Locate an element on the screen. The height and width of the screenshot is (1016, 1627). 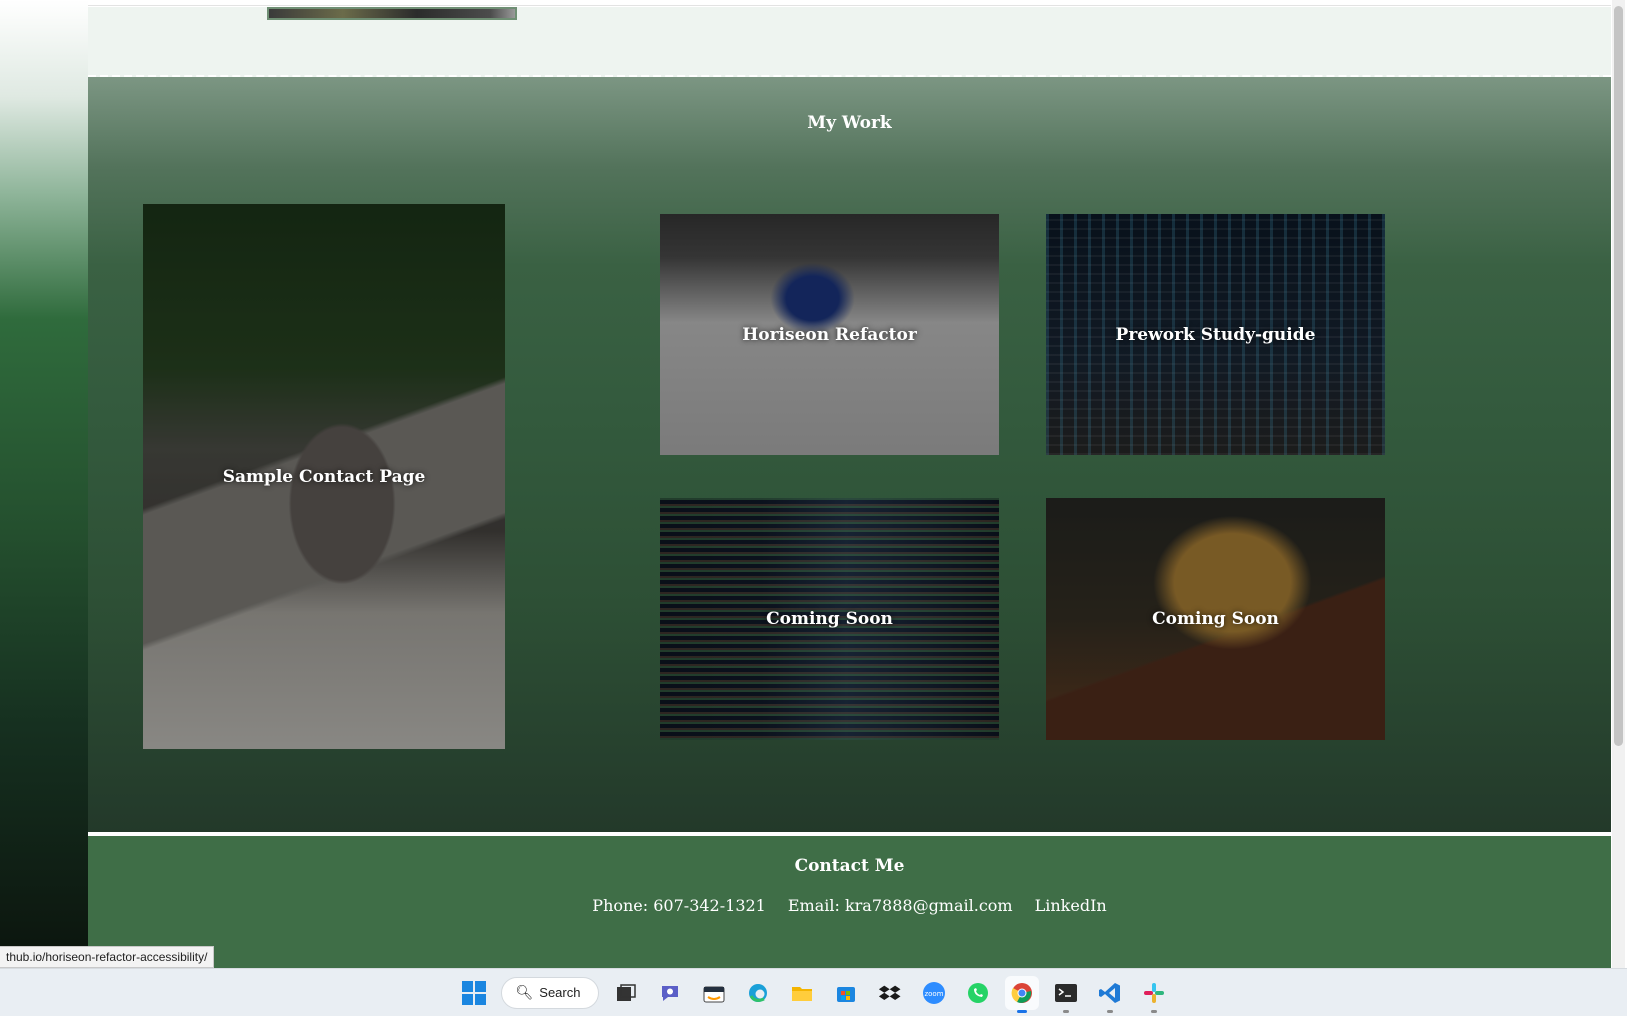
whatsapp-icon is located at coordinates (978, 993).